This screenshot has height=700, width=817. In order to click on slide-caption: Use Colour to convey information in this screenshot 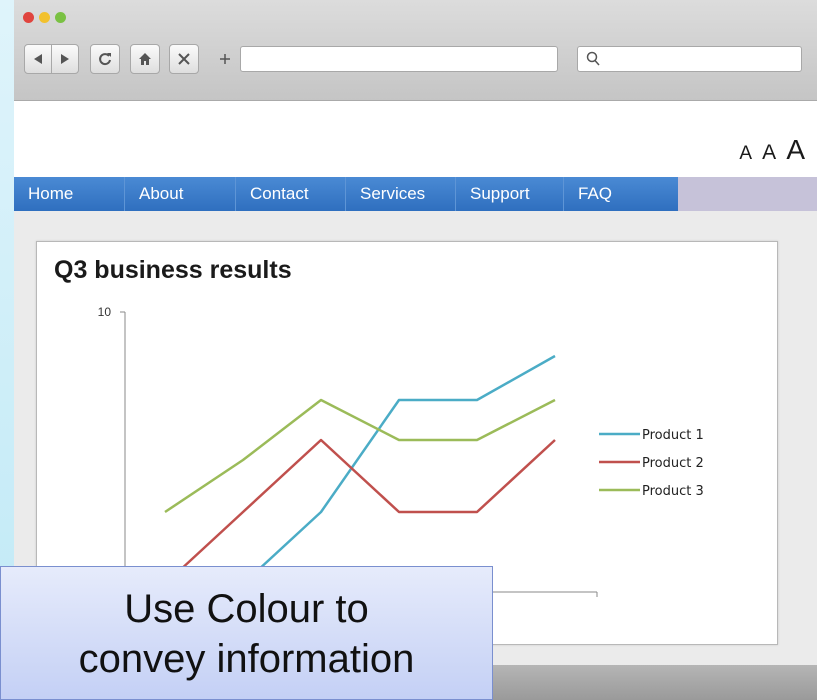, I will do `click(246, 633)`.